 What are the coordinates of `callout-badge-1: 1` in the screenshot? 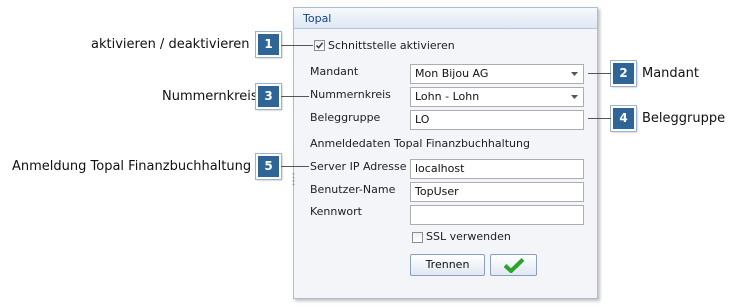 It's located at (268, 44).